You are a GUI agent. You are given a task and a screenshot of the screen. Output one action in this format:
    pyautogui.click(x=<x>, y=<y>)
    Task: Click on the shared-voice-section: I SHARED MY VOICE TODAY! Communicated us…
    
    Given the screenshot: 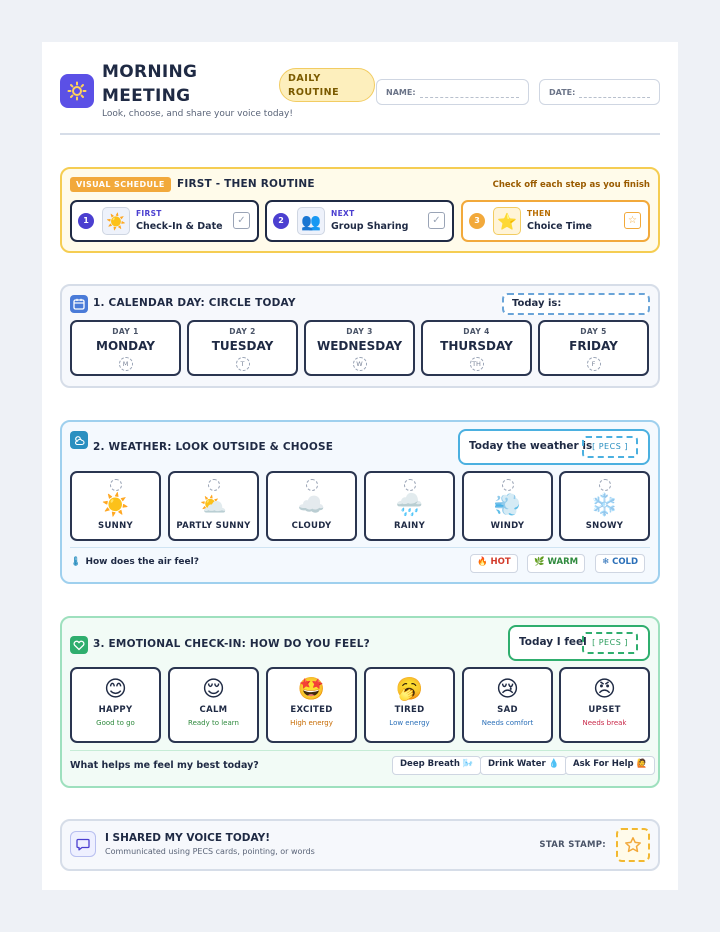 What is the action you would take?
    pyautogui.click(x=360, y=845)
    